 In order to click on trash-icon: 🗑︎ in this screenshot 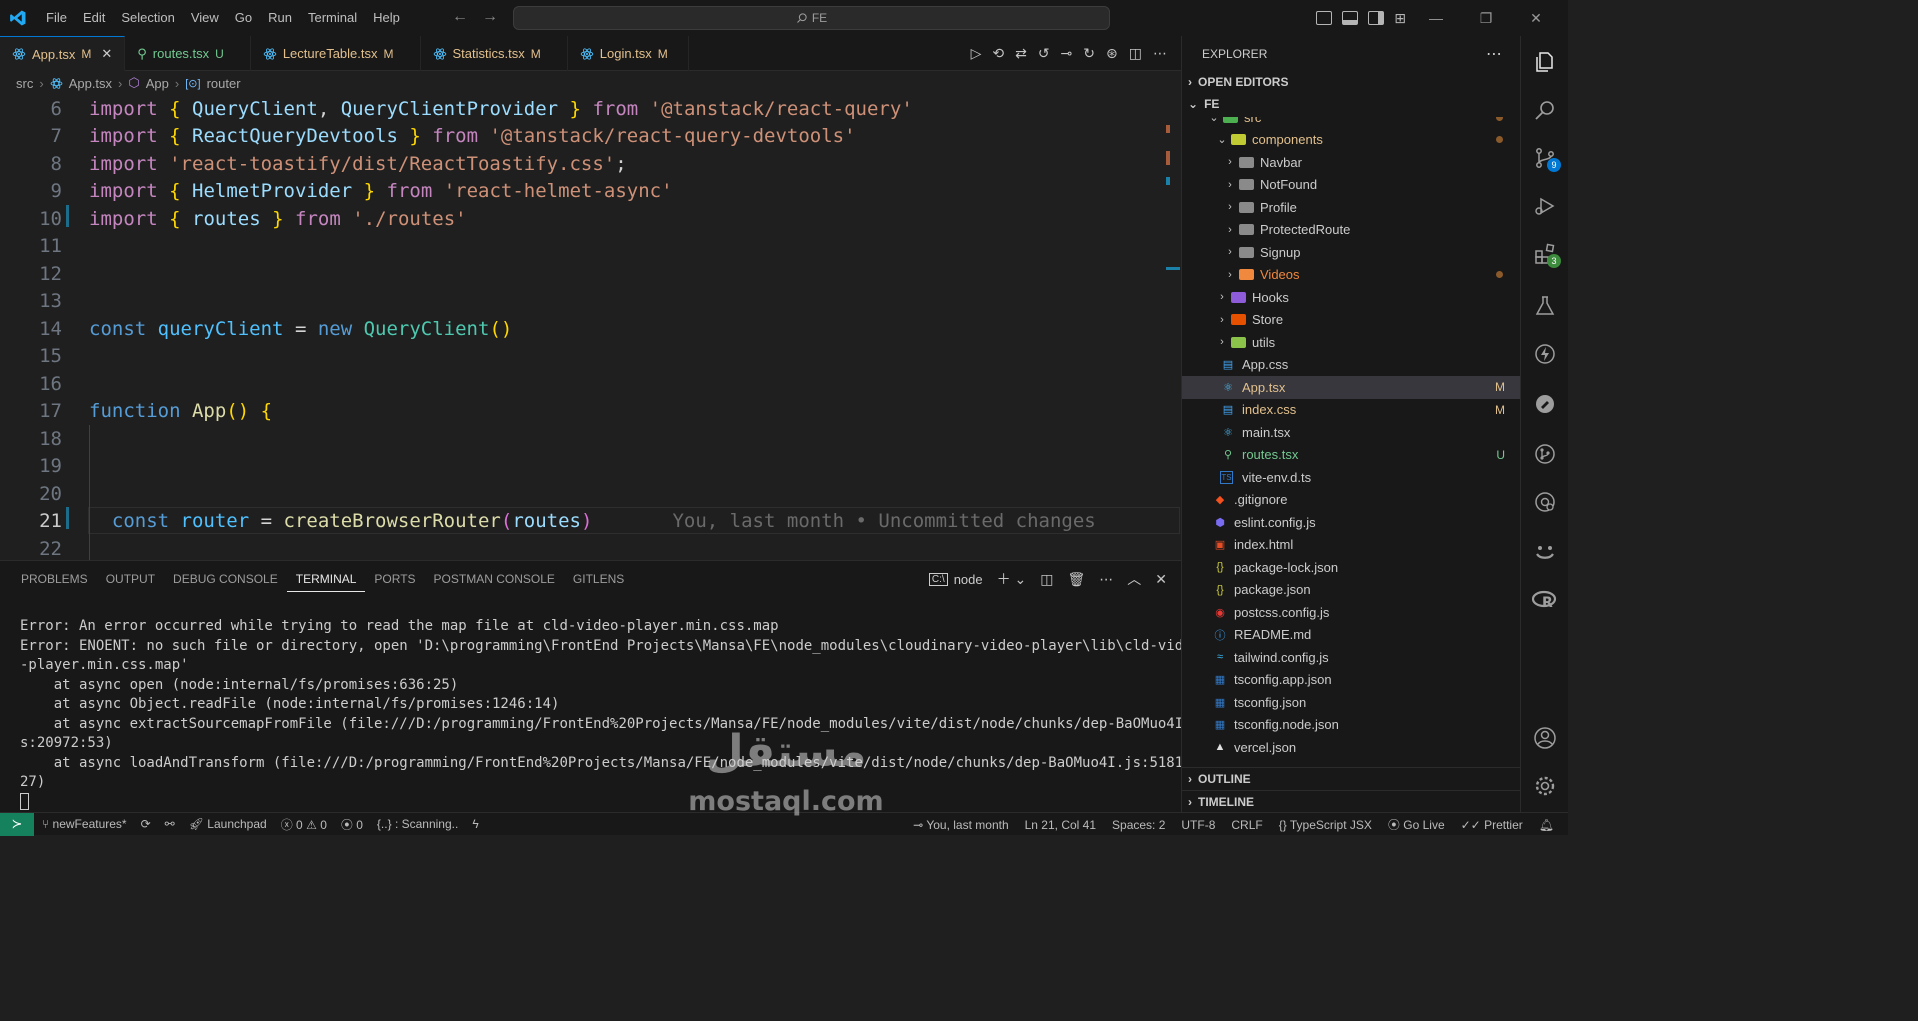, I will do `click(1076, 579)`.